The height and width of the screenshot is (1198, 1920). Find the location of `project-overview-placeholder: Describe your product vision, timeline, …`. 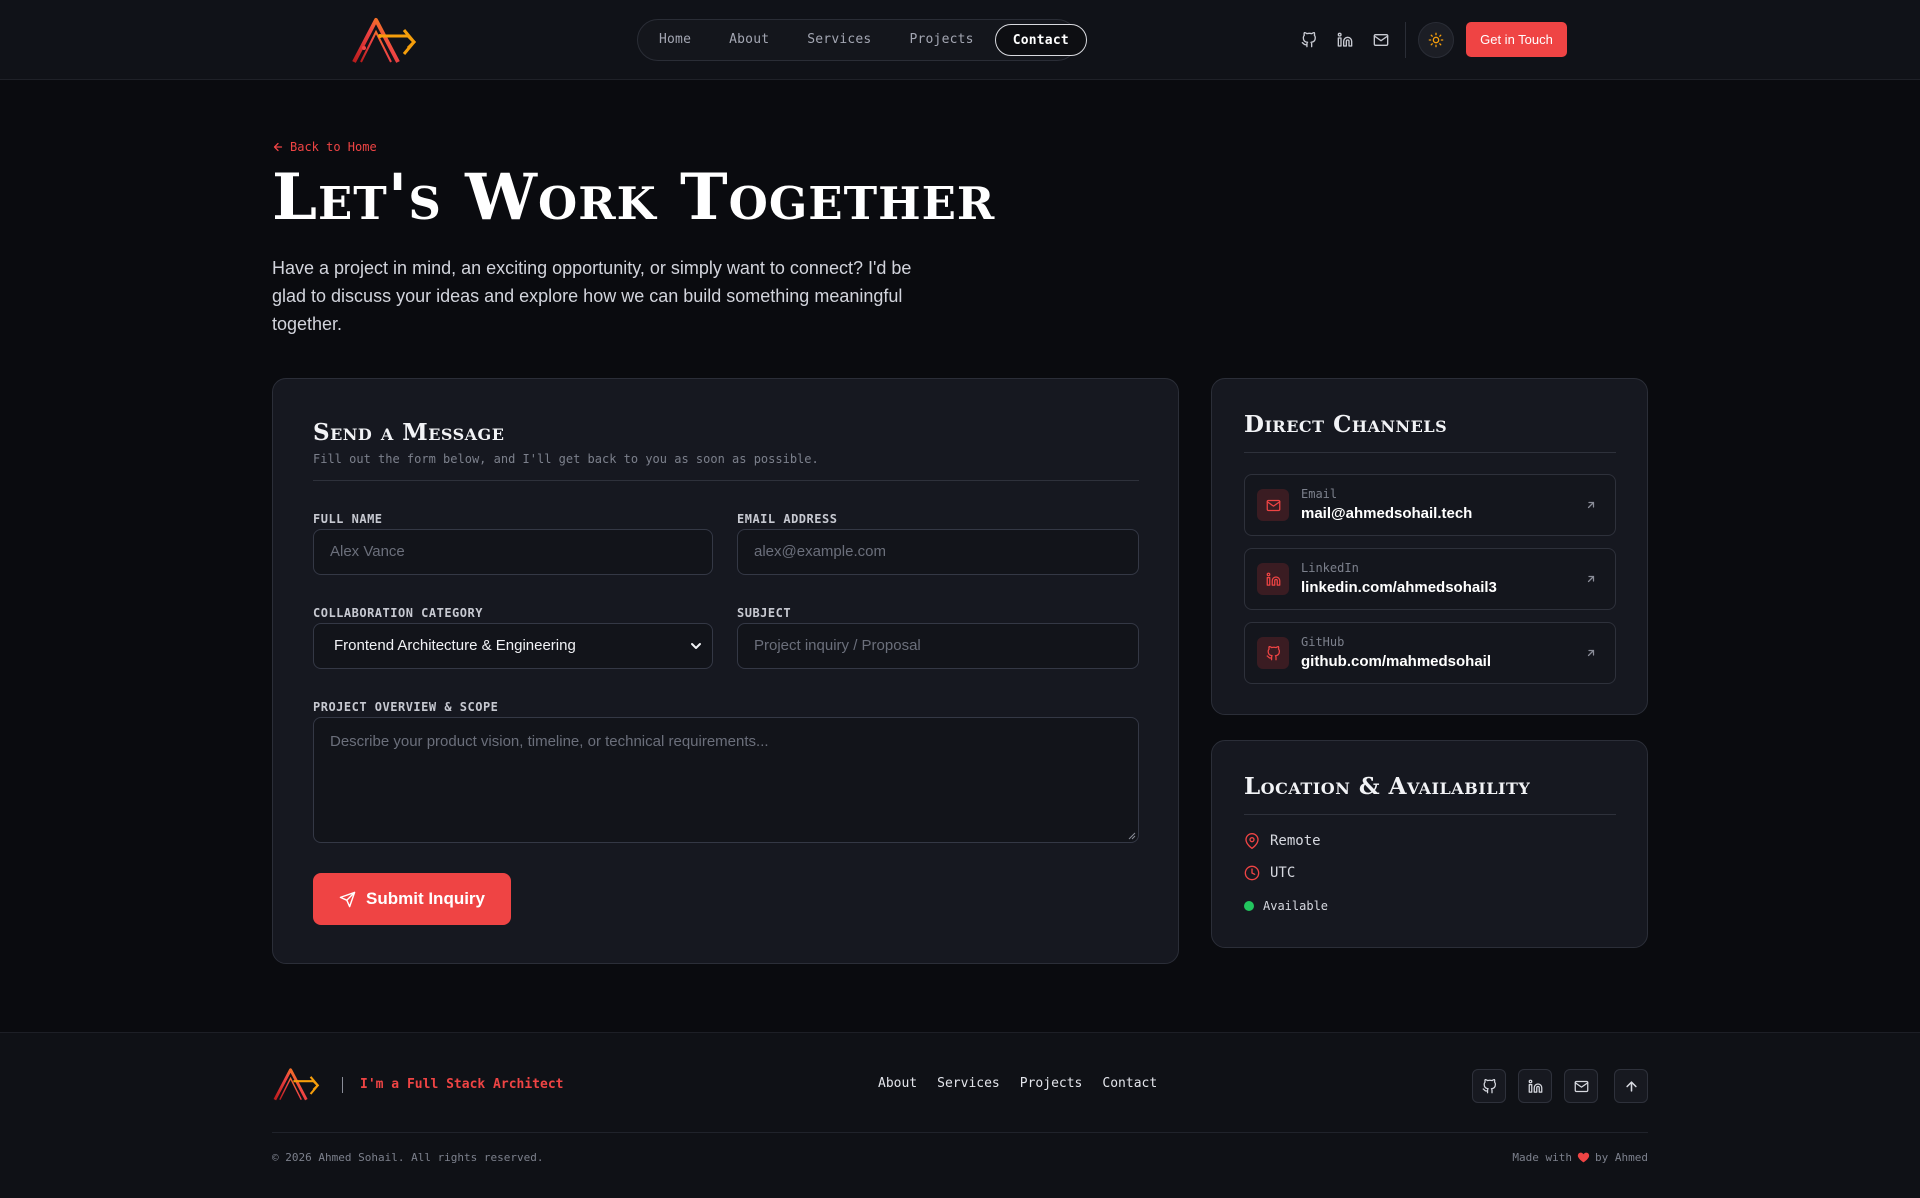

project-overview-placeholder: Describe your product vision, timeline, … is located at coordinates (549, 741).